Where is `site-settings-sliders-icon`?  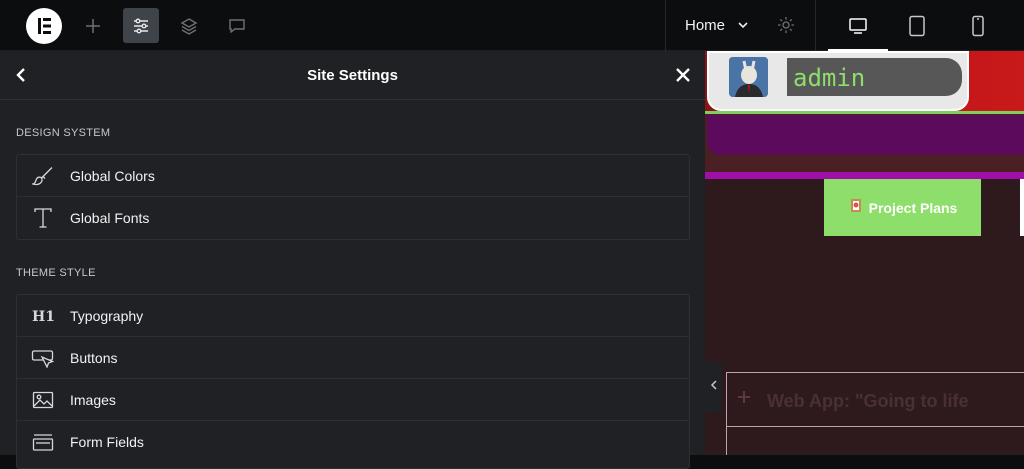 site-settings-sliders-icon is located at coordinates (141, 25).